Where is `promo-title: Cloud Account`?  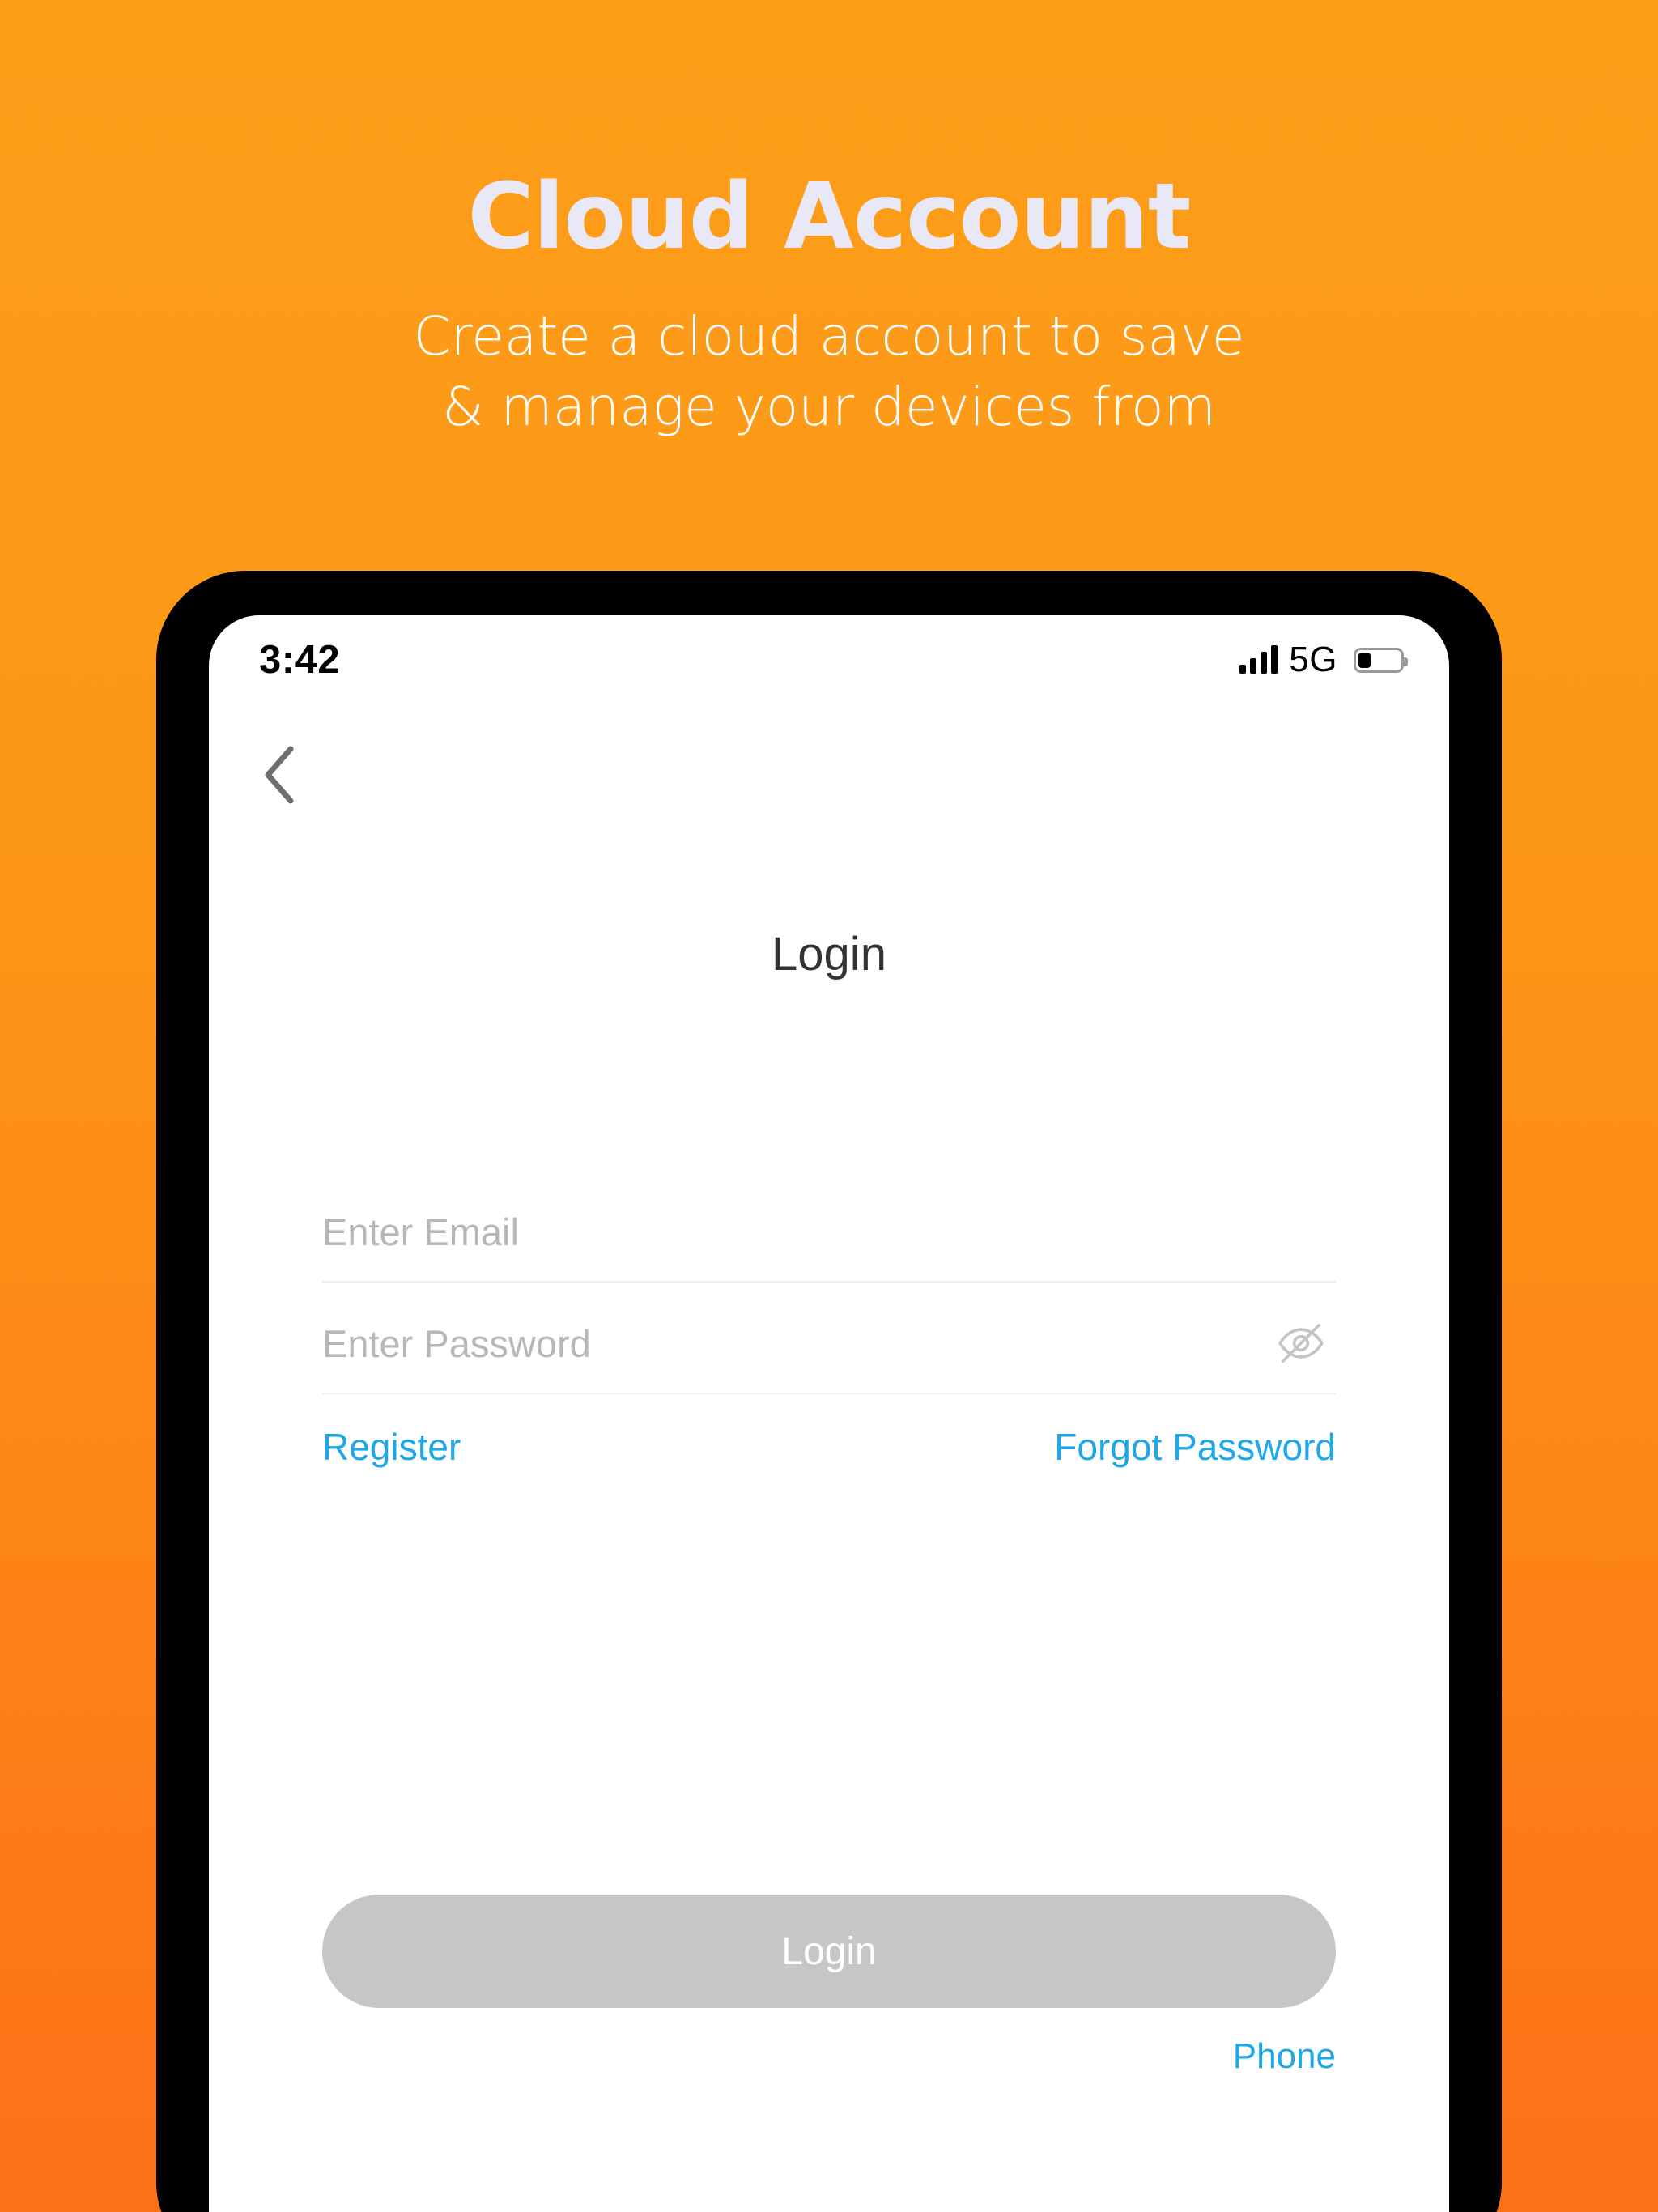
promo-title: Cloud Account is located at coordinates (829, 217).